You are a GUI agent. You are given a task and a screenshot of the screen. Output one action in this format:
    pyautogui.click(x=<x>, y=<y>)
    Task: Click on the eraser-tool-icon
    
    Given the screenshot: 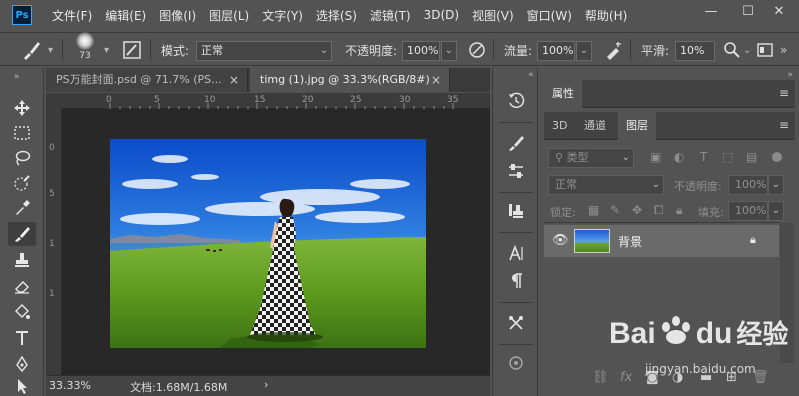 What is the action you would take?
    pyautogui.click(x=22, y=286)
    